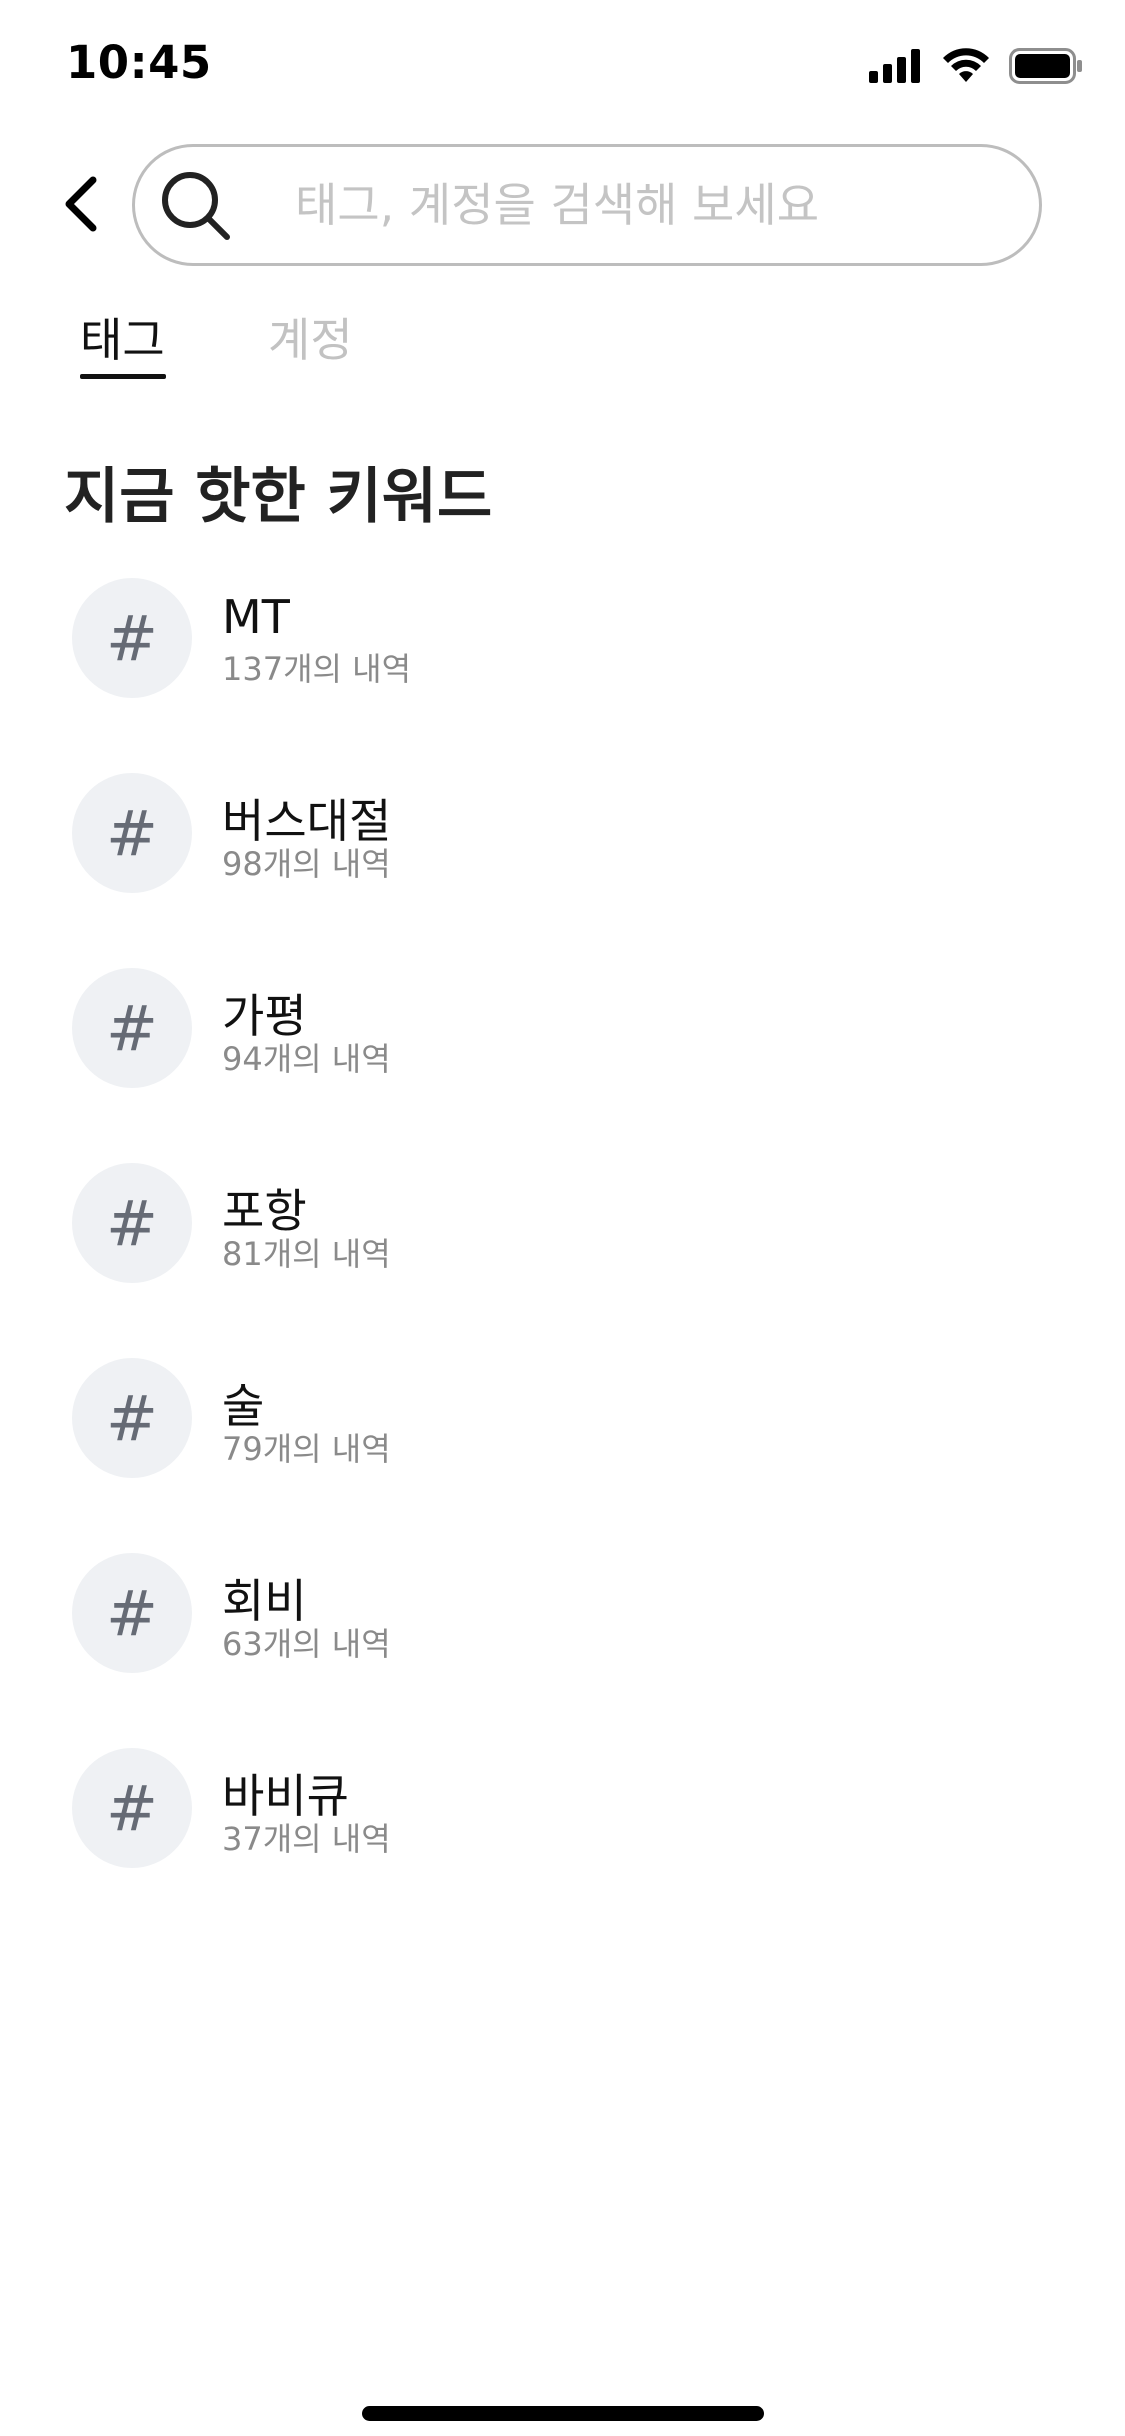 This screenshot has width=1125, height=2436. What do you see at coordinates (306, 1839) in the screenshot?
I see `keyword-count: 37개의 내역` at bounding box center [306, 1839].